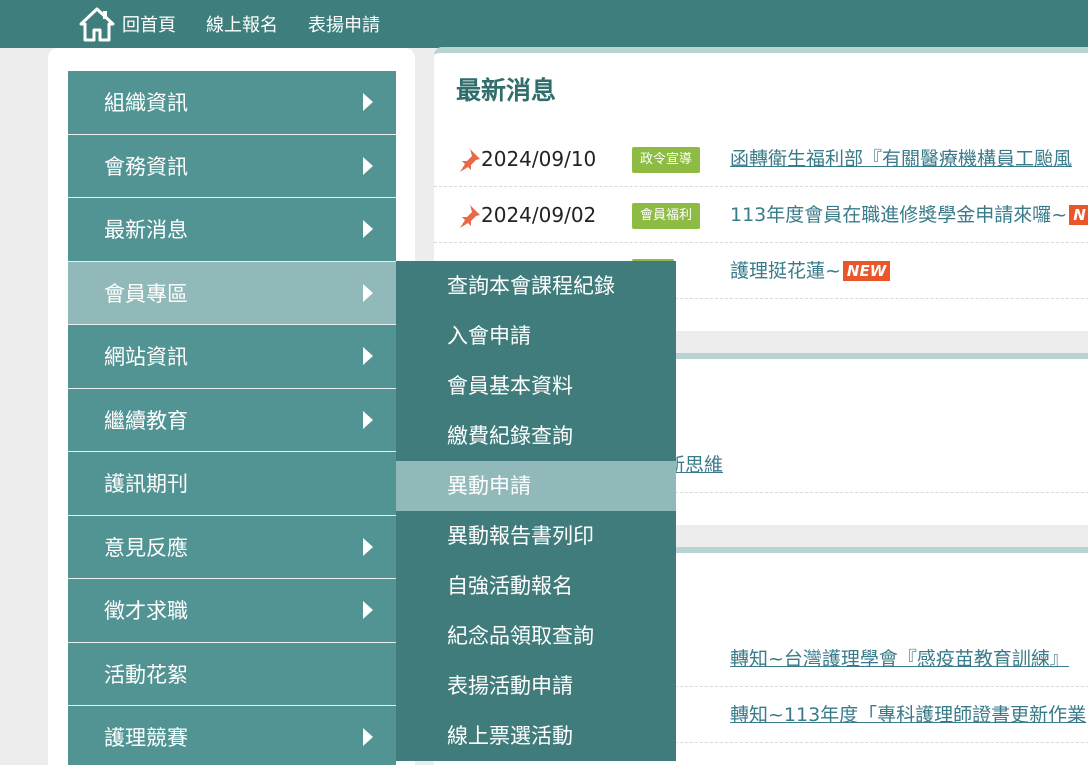 This screenshot has height=765, width=1088. I want to click on news-link-wrap: 113年度會員在職進修獎學金申請來囉~ N, so click(909, 213).